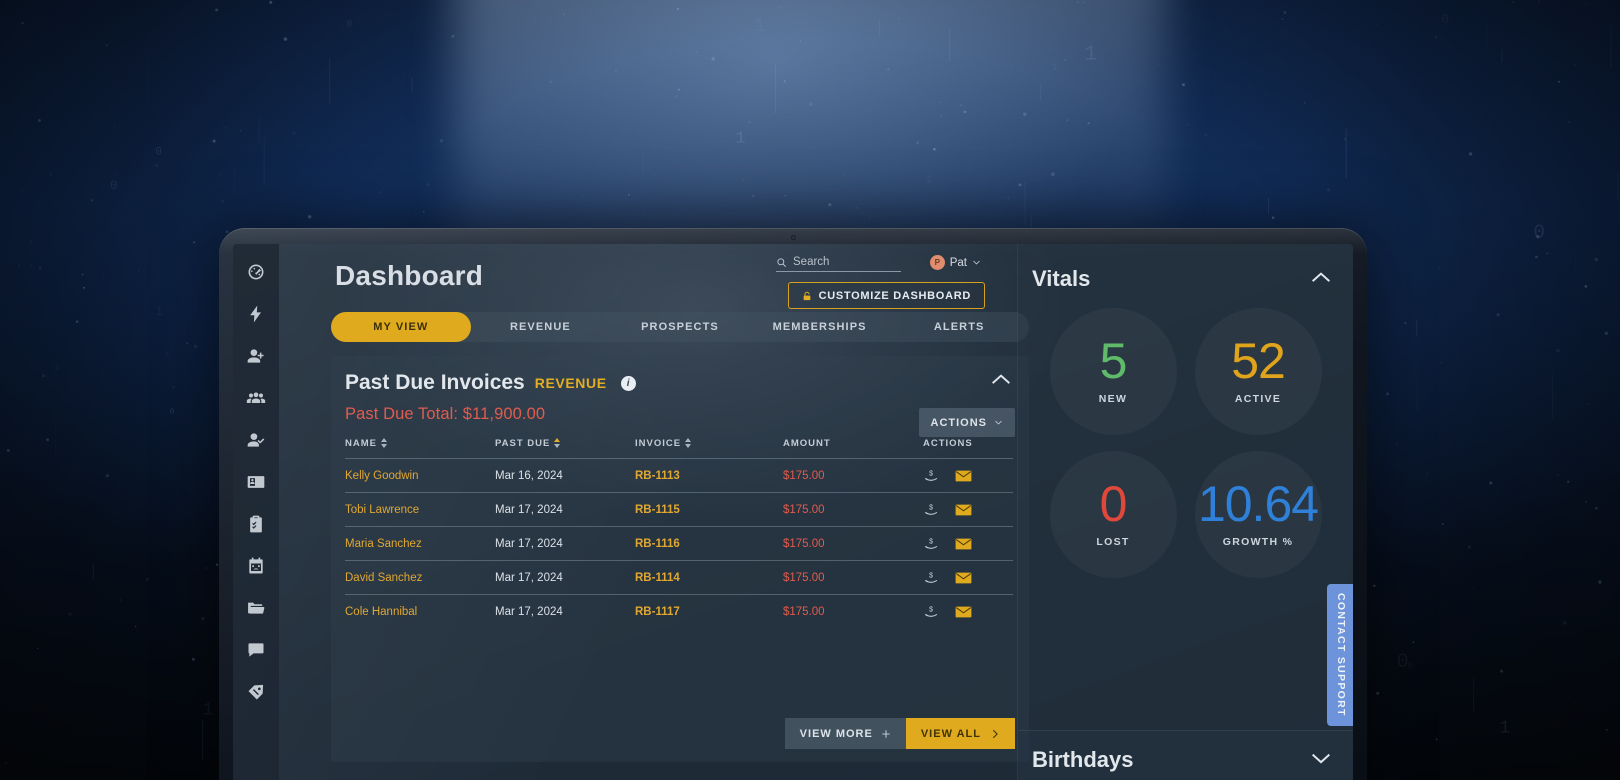  What do you see at coordinates (256, 398) in the screenshot?
I see `users-icon` at bounding box center [256, 398].